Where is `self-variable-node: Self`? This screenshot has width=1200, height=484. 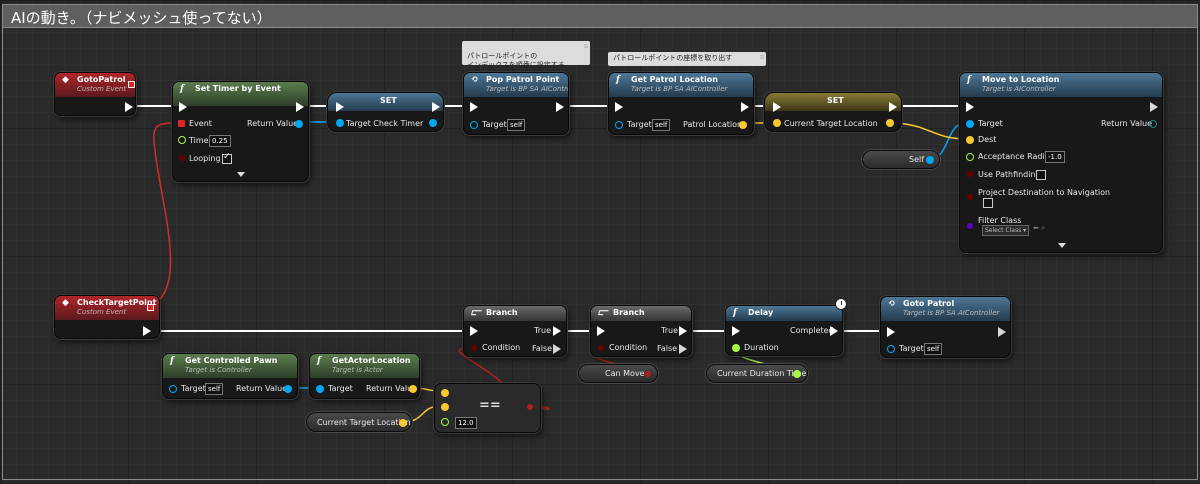 self-variable-node: Self is located at coordinates (901, 159).